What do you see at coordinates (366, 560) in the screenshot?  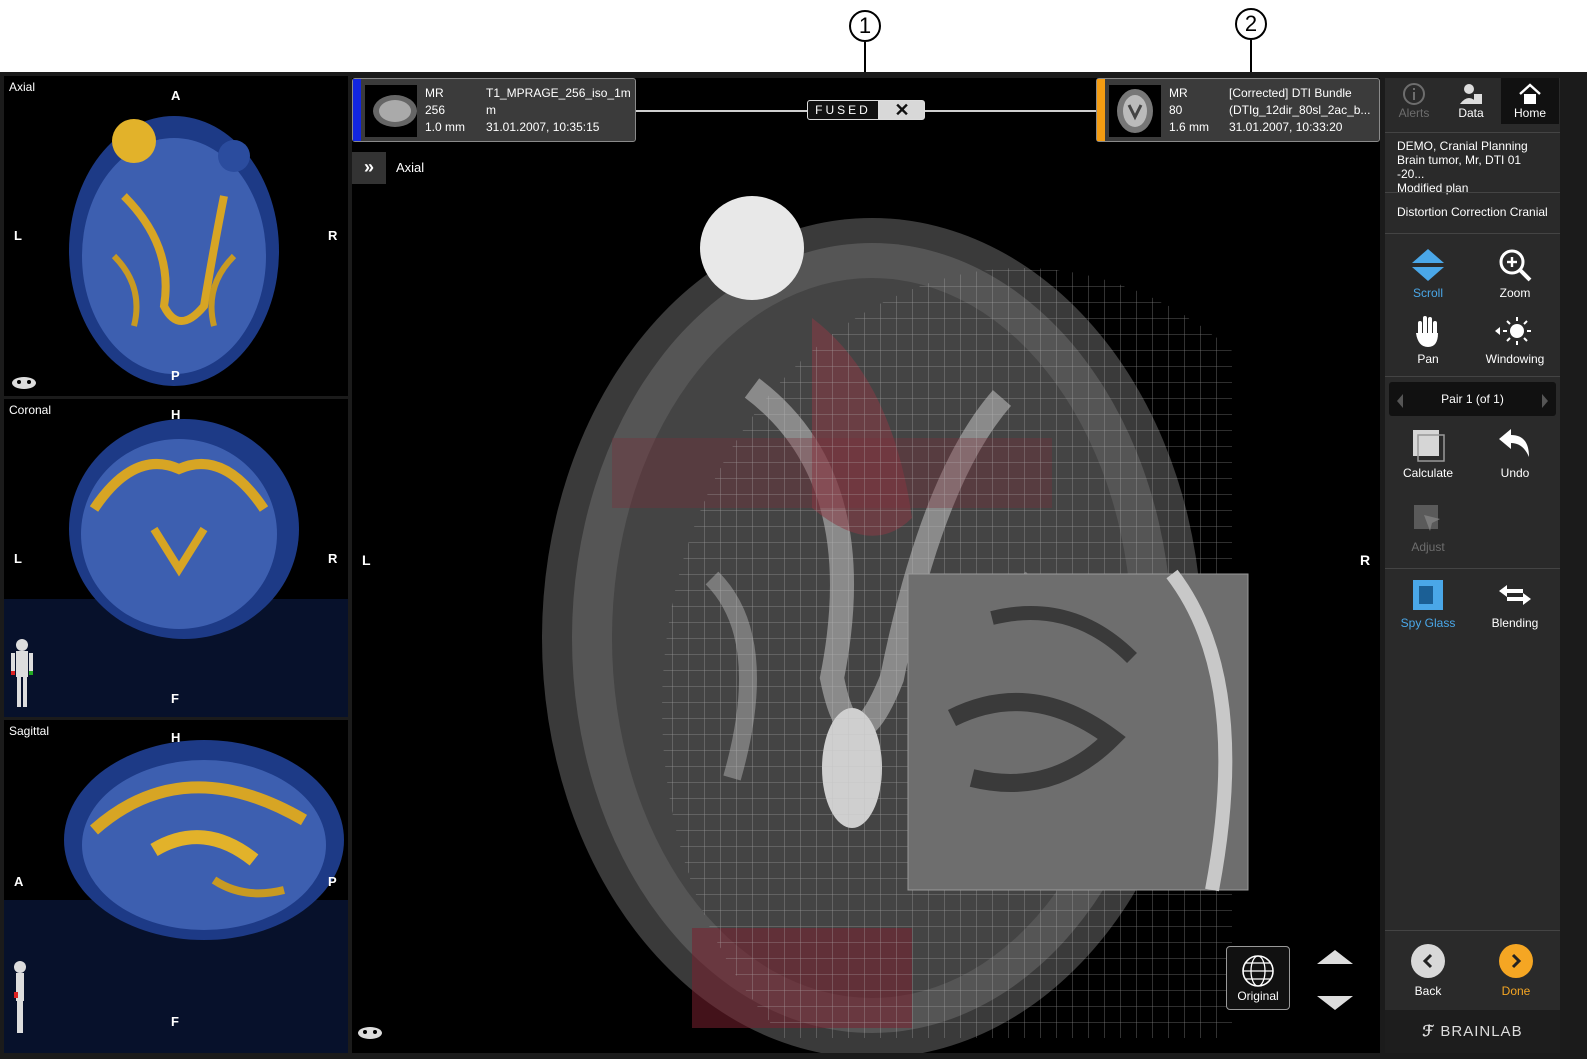 I see `main-left-orientation: L` at bounding box center [366, 560].